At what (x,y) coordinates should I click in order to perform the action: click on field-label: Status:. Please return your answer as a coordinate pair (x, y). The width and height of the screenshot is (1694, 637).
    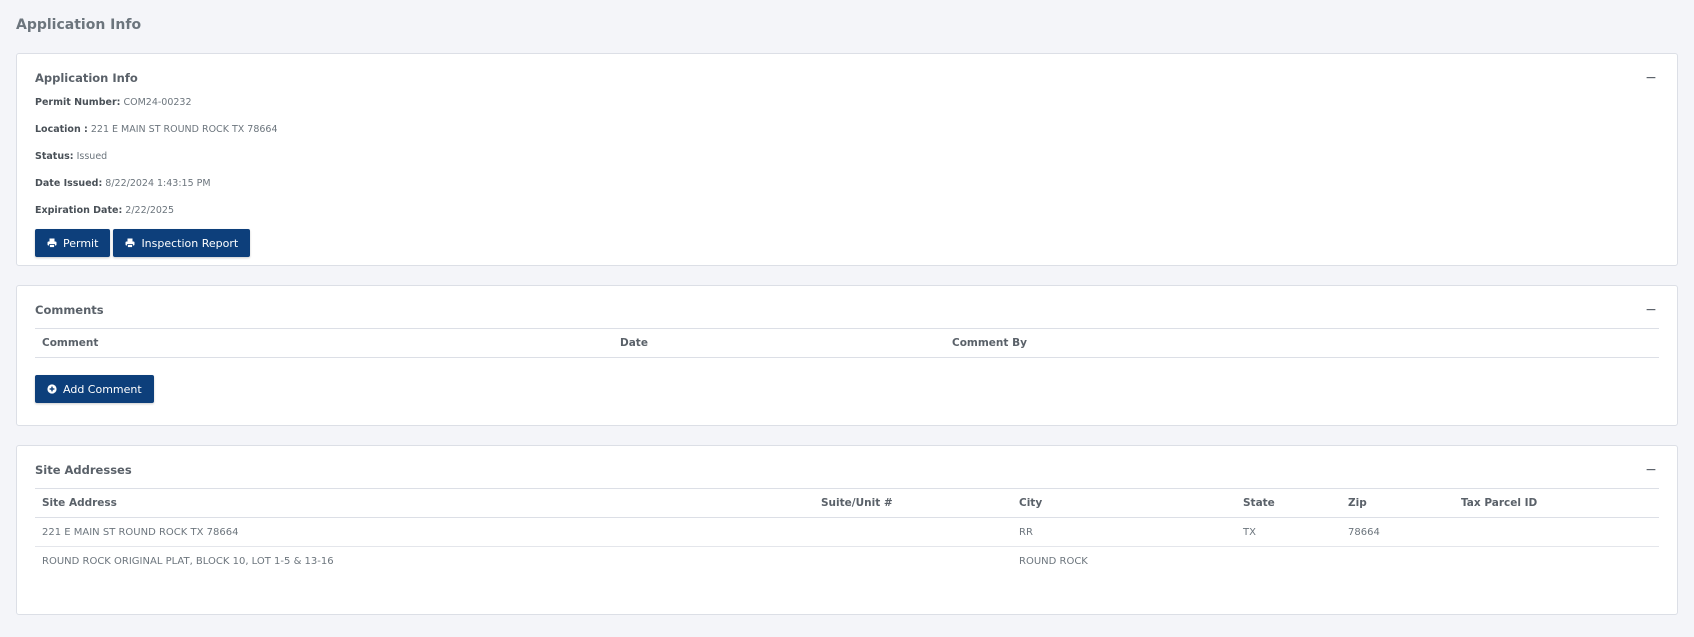
    Looking at the image, I should click on (54, 156).